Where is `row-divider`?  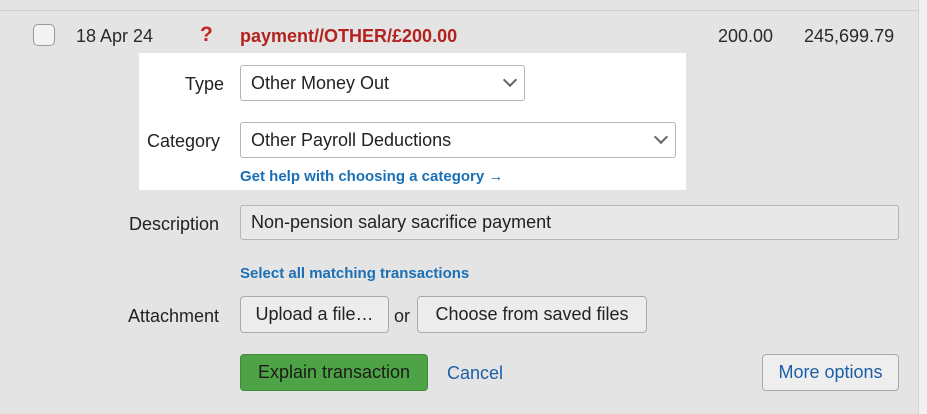 row-divider is located at coordinates (459, 10).